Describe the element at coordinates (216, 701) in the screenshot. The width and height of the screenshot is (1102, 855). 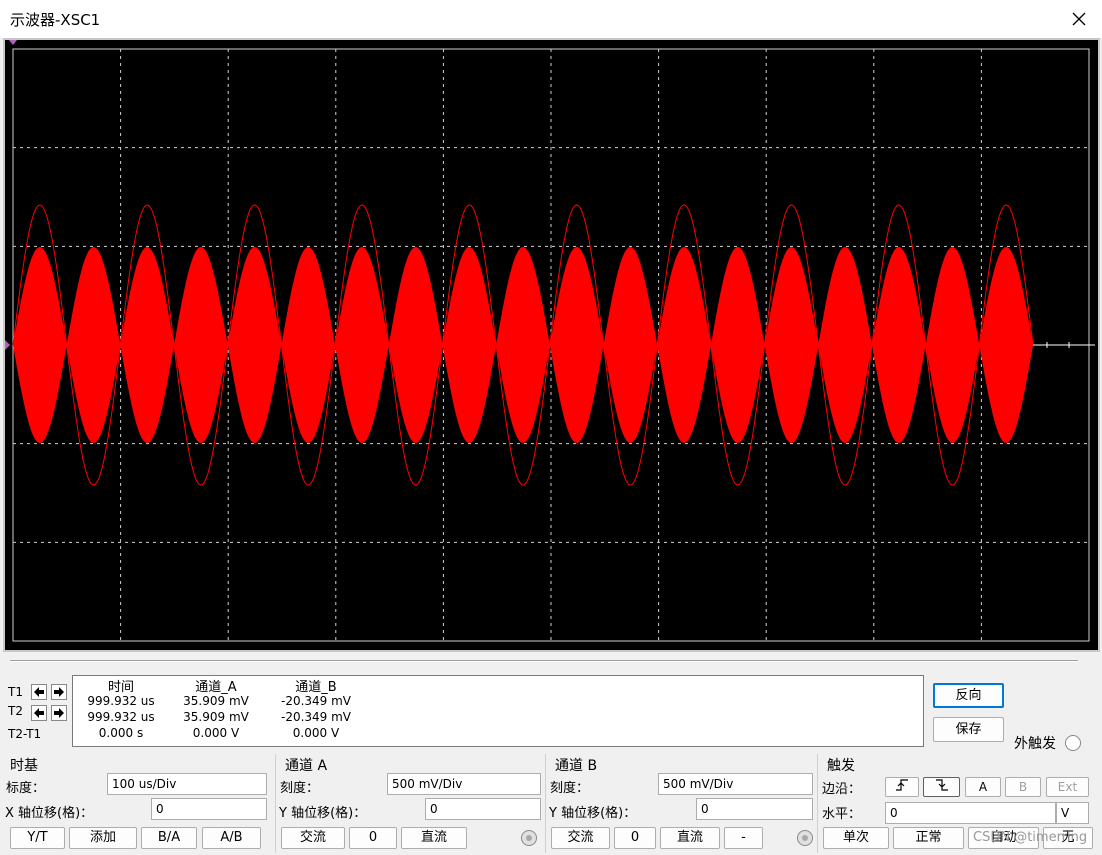
I see `t1-channel-a: 35.909 mV` at that location.